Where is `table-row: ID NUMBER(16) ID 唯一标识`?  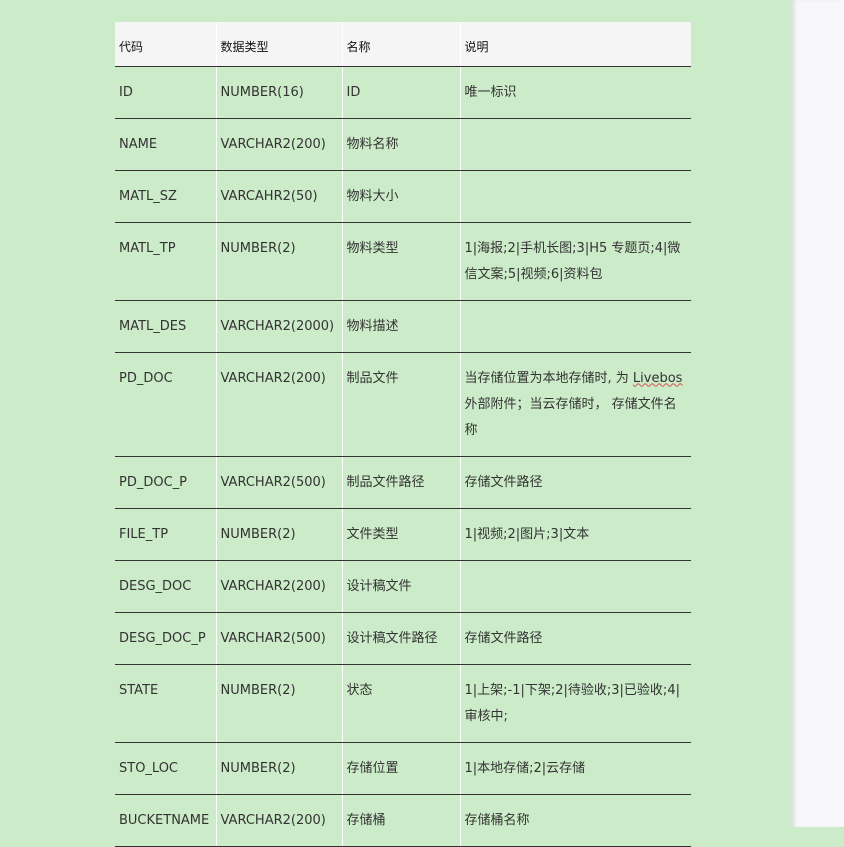
table-row: ID NUMBER(16) ID 唯一标识 is located at coordinates (403, 92).